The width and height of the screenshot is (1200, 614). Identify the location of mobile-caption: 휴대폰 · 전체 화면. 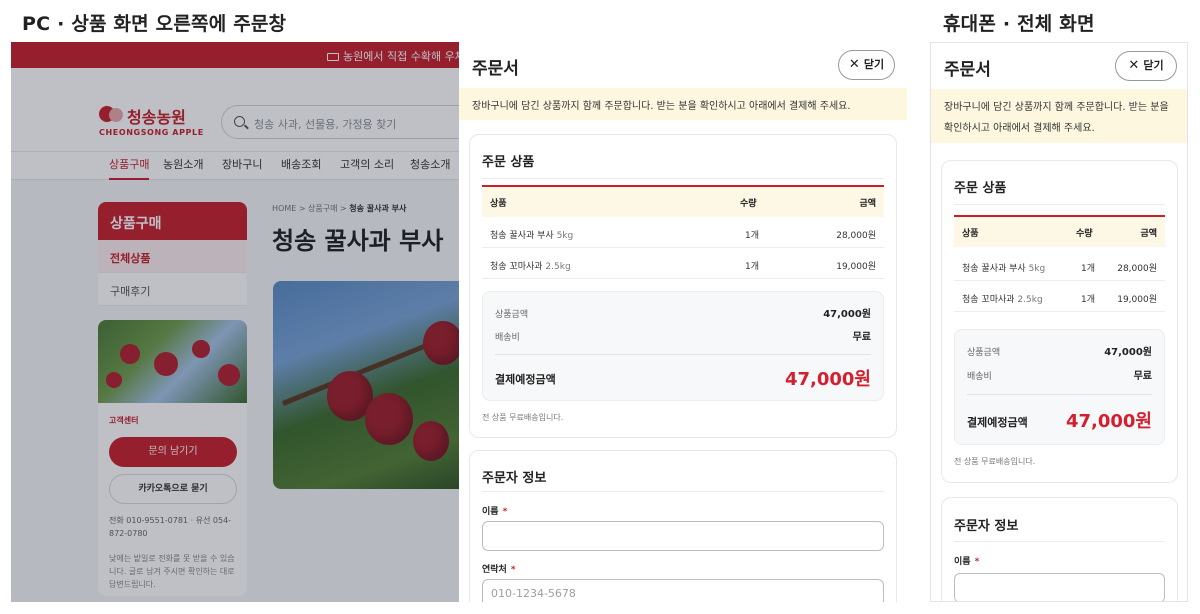
(1019, 24).